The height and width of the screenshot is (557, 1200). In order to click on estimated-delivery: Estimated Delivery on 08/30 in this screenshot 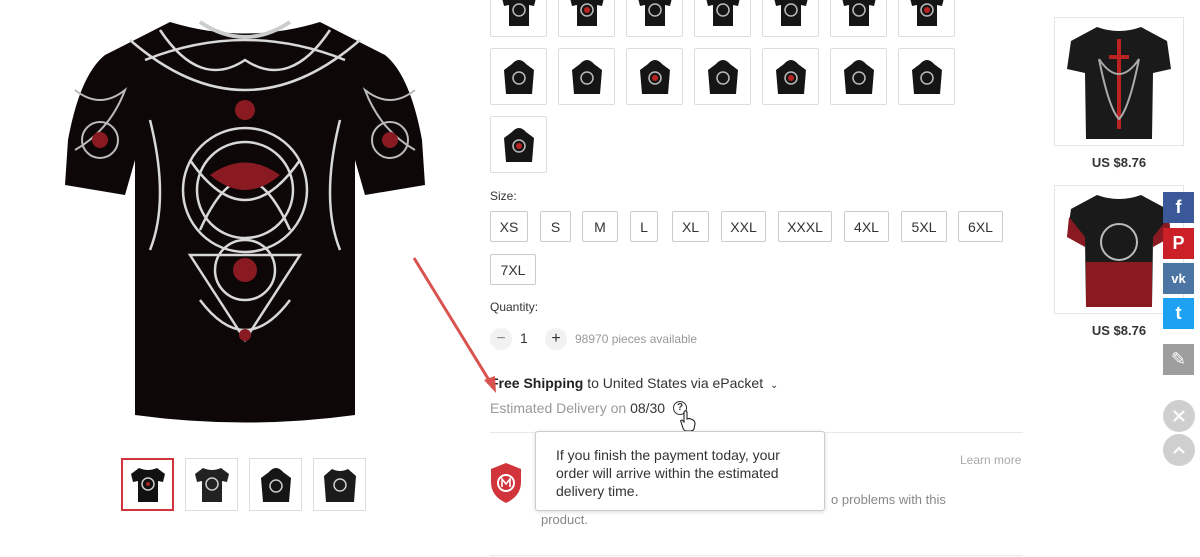, I will do `click(577, 408)`.